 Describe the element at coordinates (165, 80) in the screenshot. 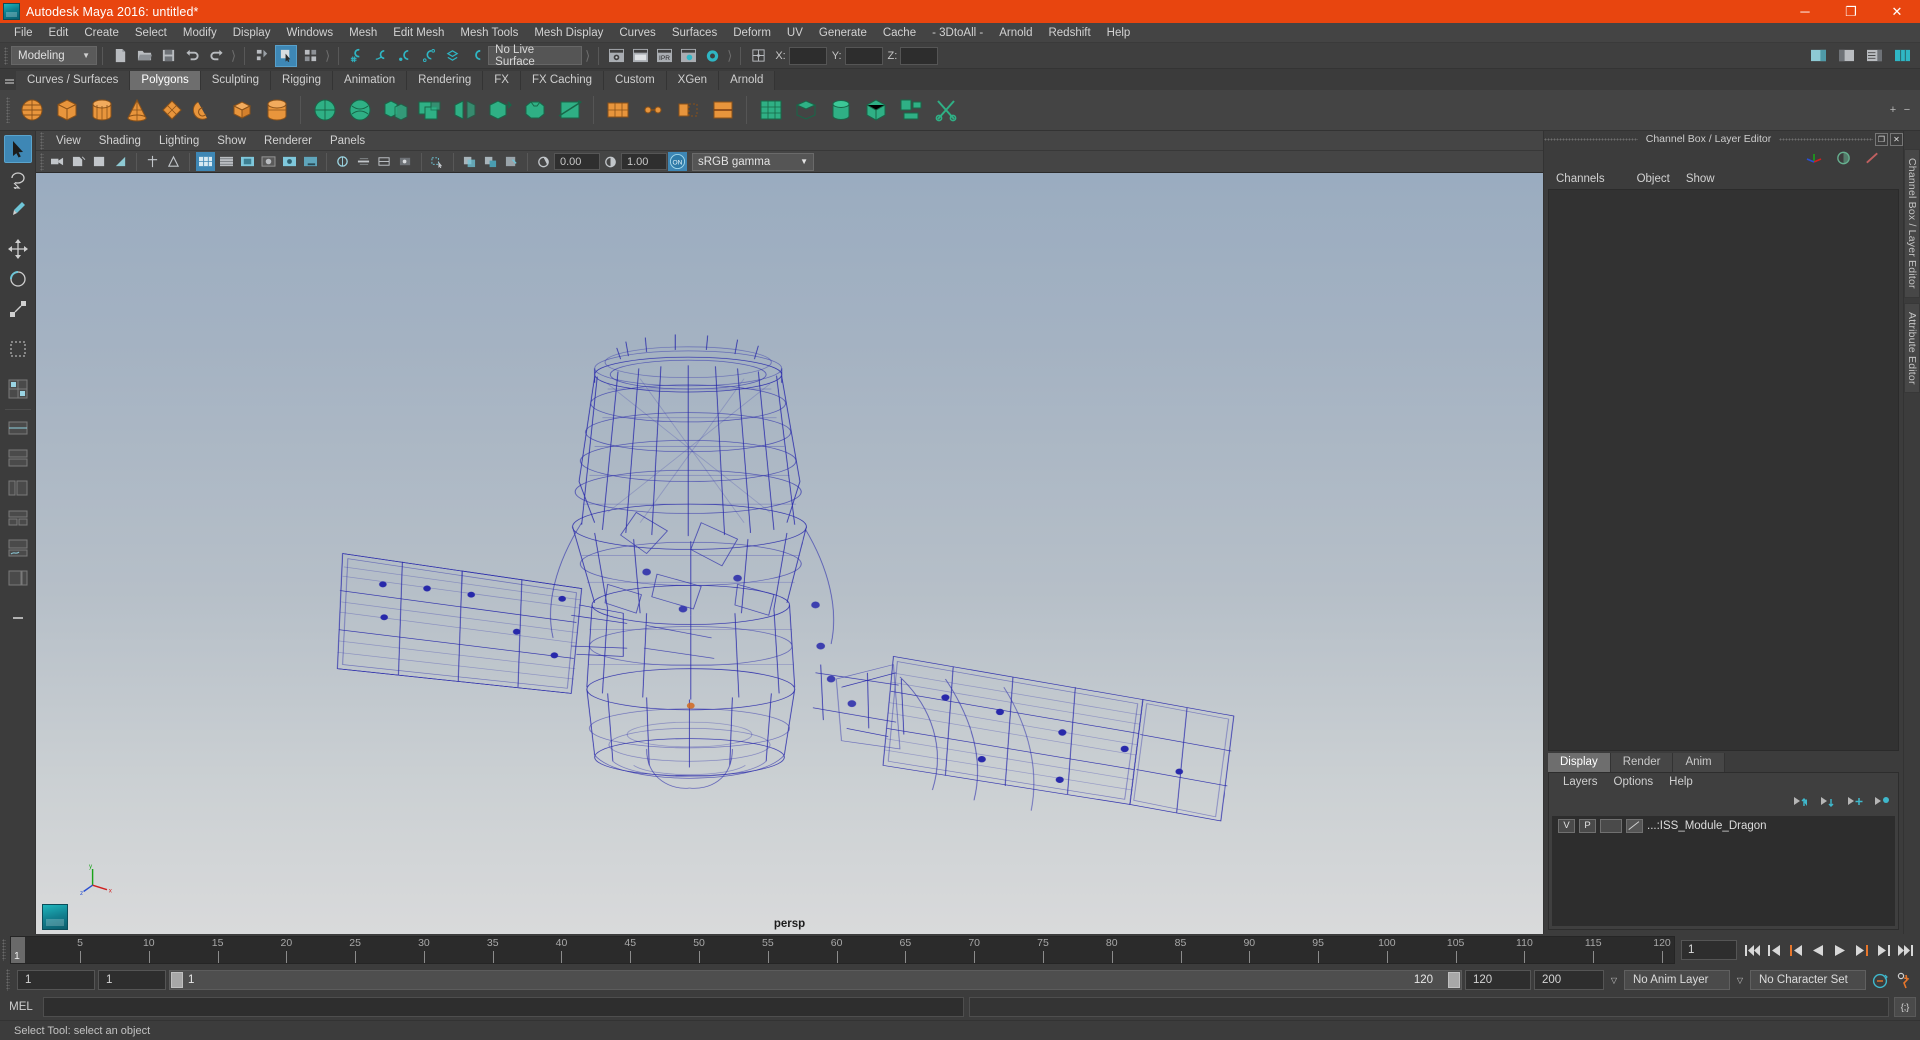

I see `shelf-tab-polygons: Polygons` at that location.